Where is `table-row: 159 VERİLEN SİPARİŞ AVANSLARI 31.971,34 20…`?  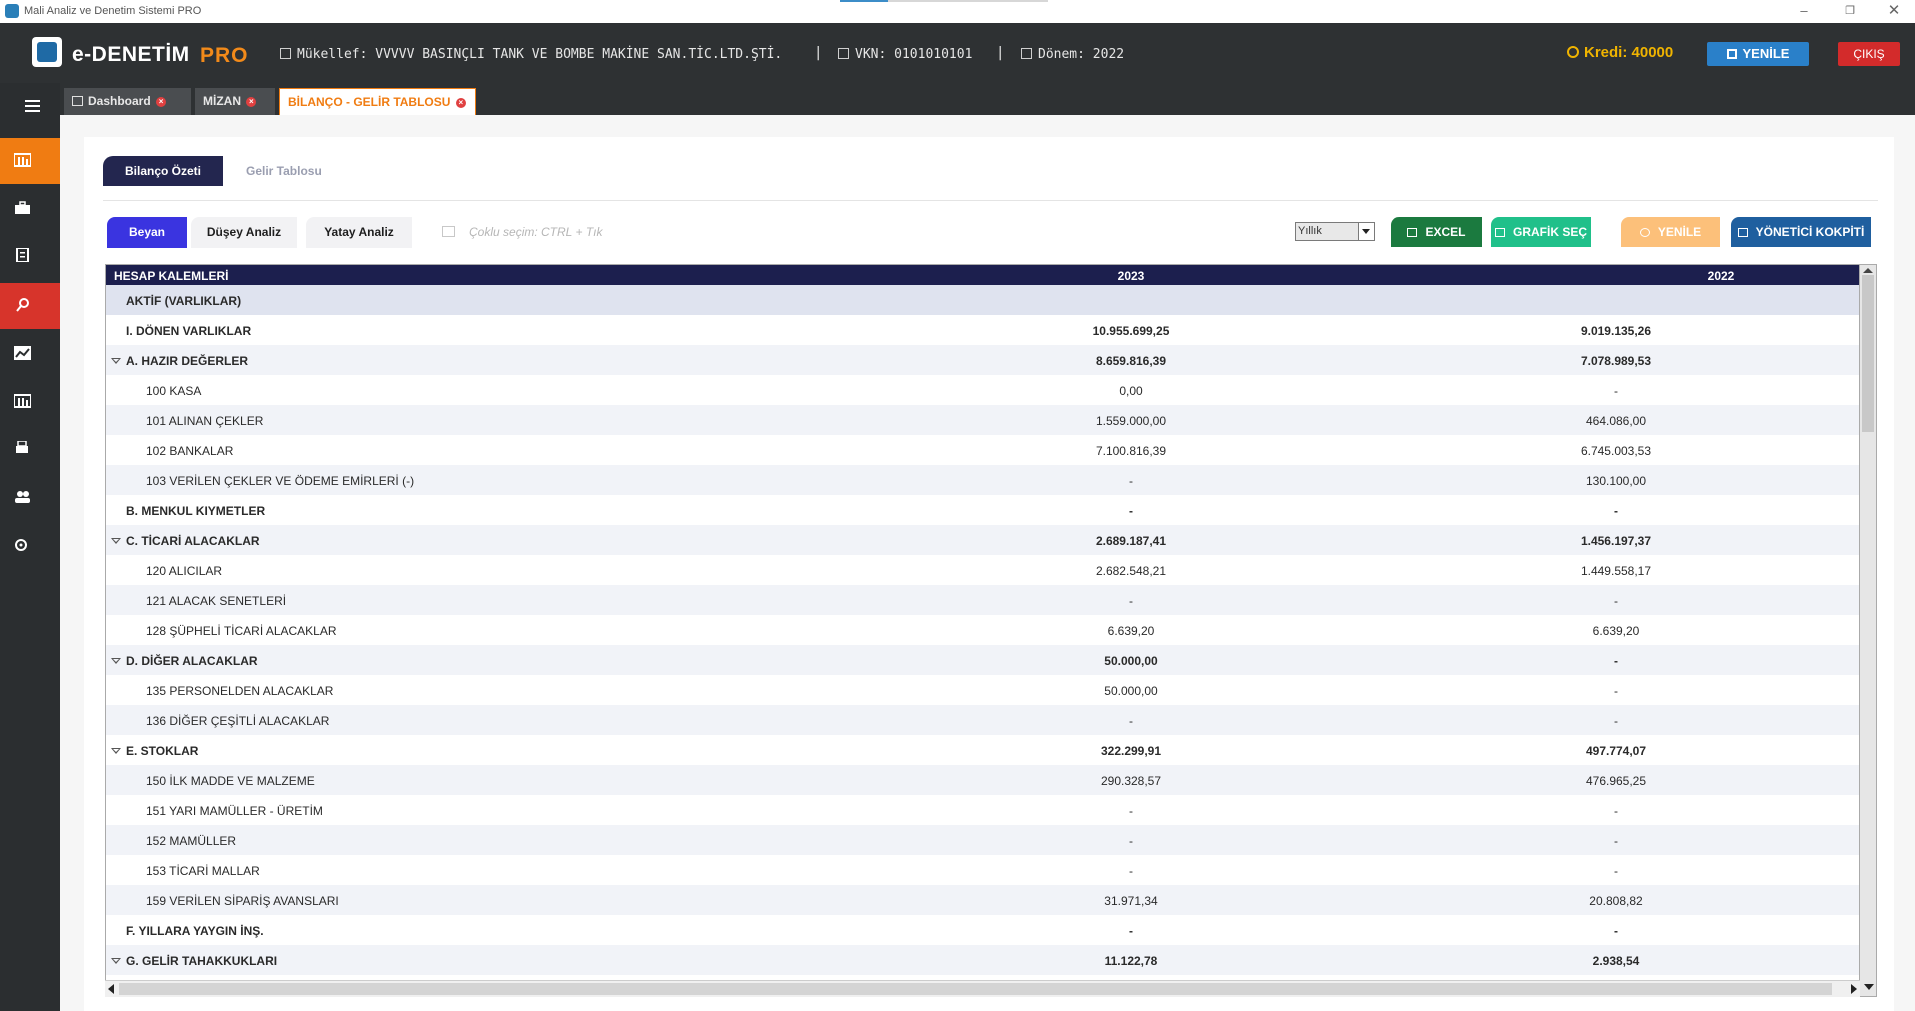
table-row: 159 VERİLEN SİPARİŞ AVANSLARI 31.971,34 20… is located at coordinates (982, 900).